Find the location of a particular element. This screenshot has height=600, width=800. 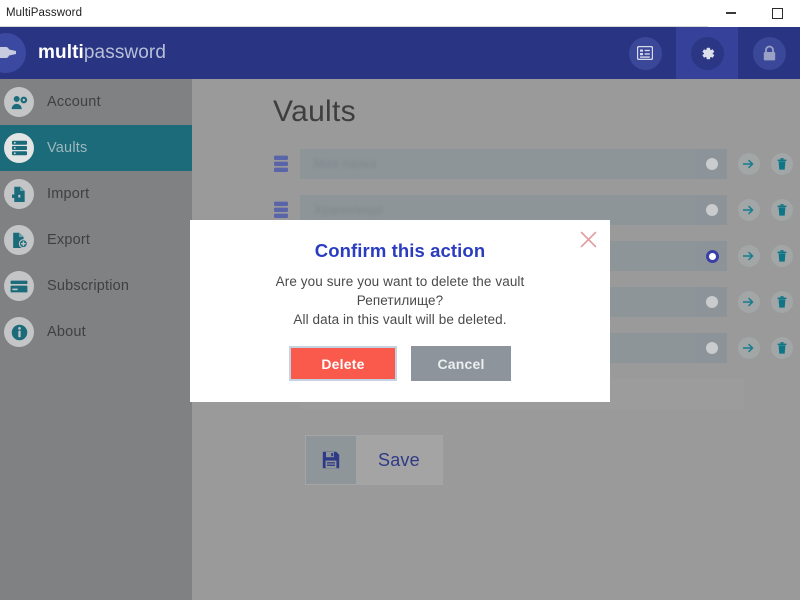

close-button is located at coordinates (588, 239).